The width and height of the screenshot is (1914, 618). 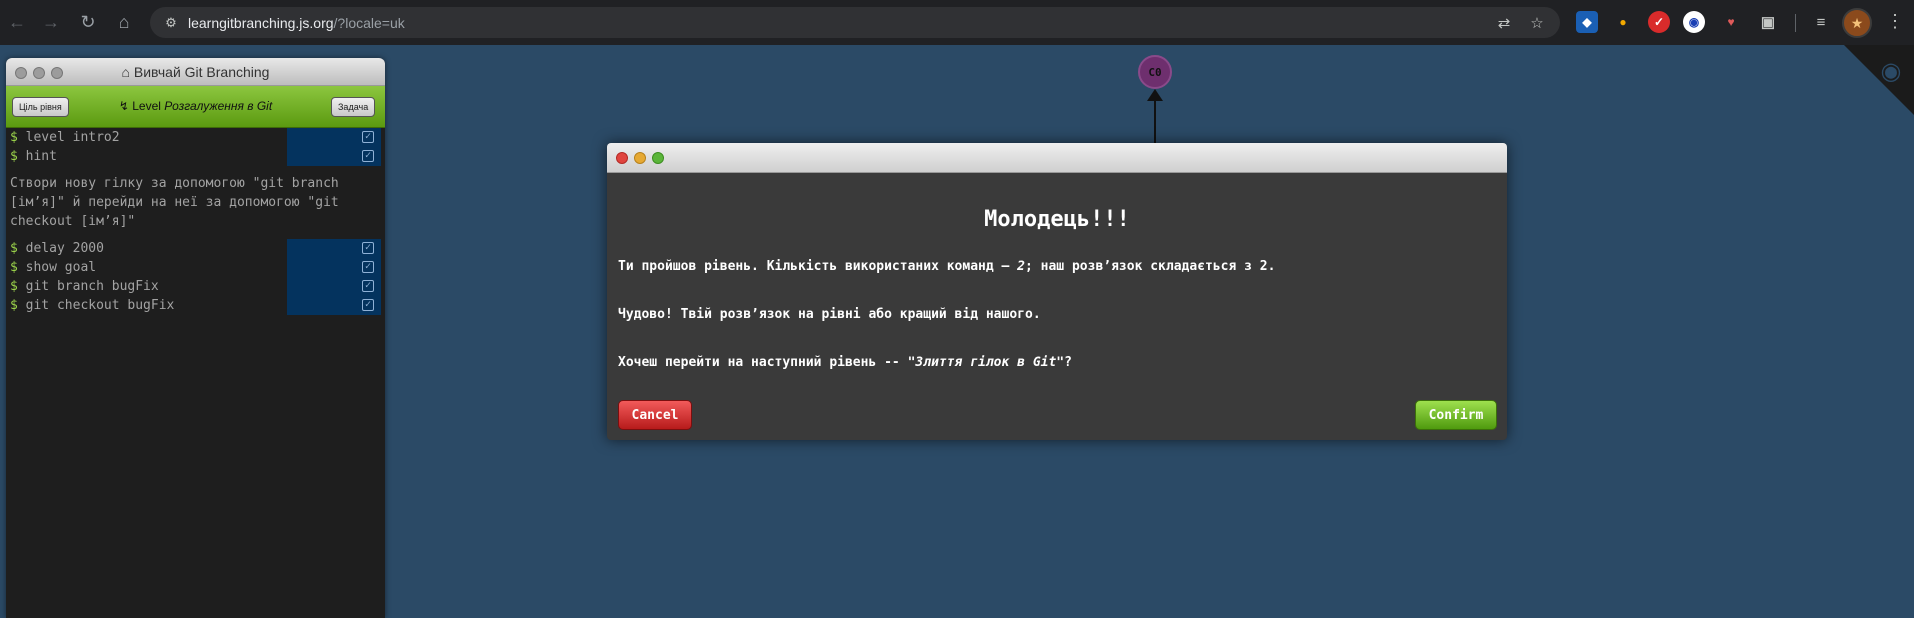 What do you see at coordinates (1057, 219) in the screenshot?
I see `dialog-heading: Молодець!!!` at bounding box center [1057, 219].